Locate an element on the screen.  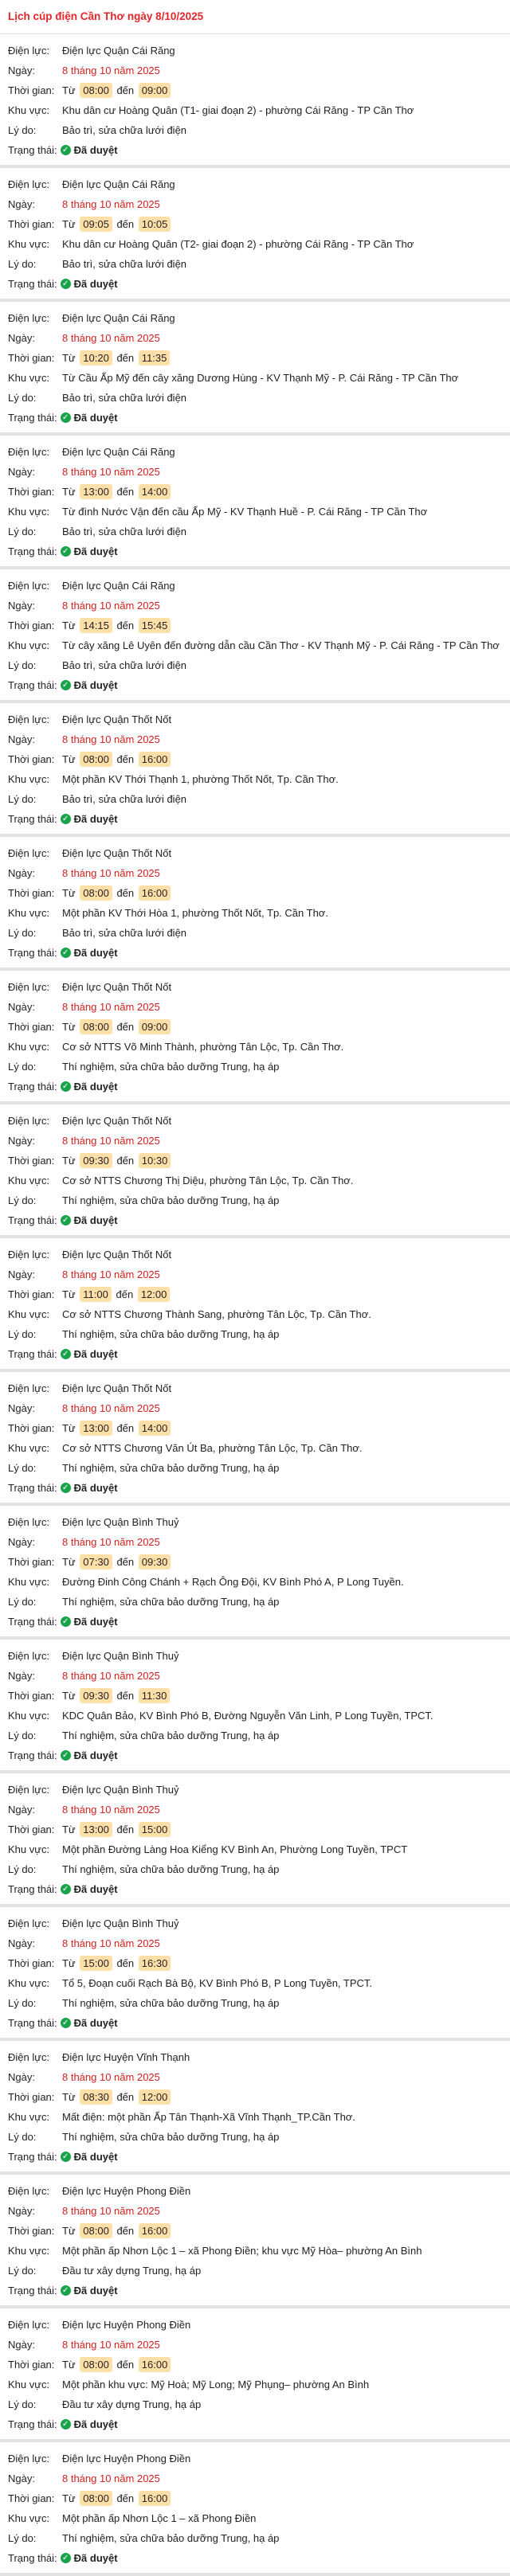
unit-row: Điện lực: Điện lực Quận Cái Răng is located at coordinates (255, 586).